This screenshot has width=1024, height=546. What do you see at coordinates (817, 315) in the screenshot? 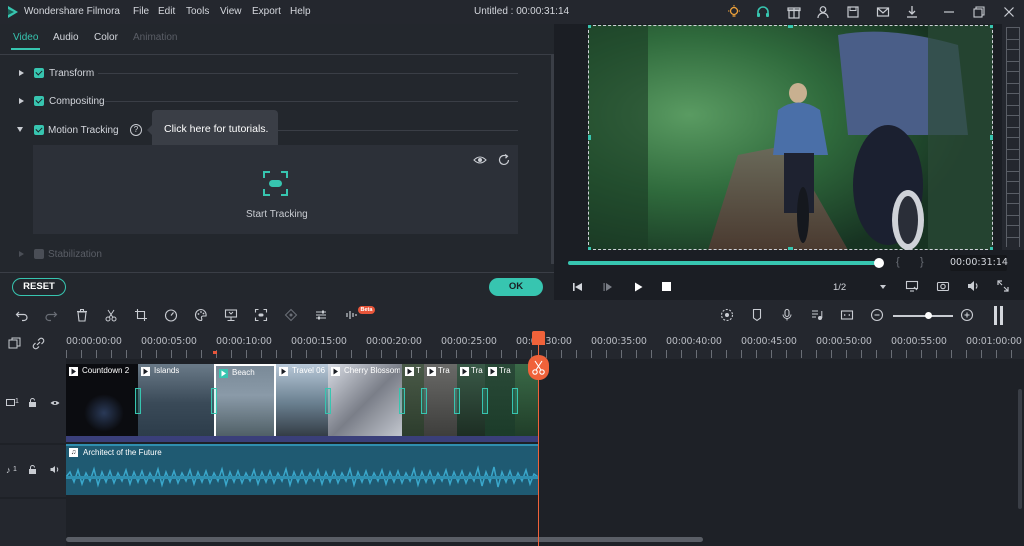
I see `voiceover-list-icon` at bounding box center [817, 315].